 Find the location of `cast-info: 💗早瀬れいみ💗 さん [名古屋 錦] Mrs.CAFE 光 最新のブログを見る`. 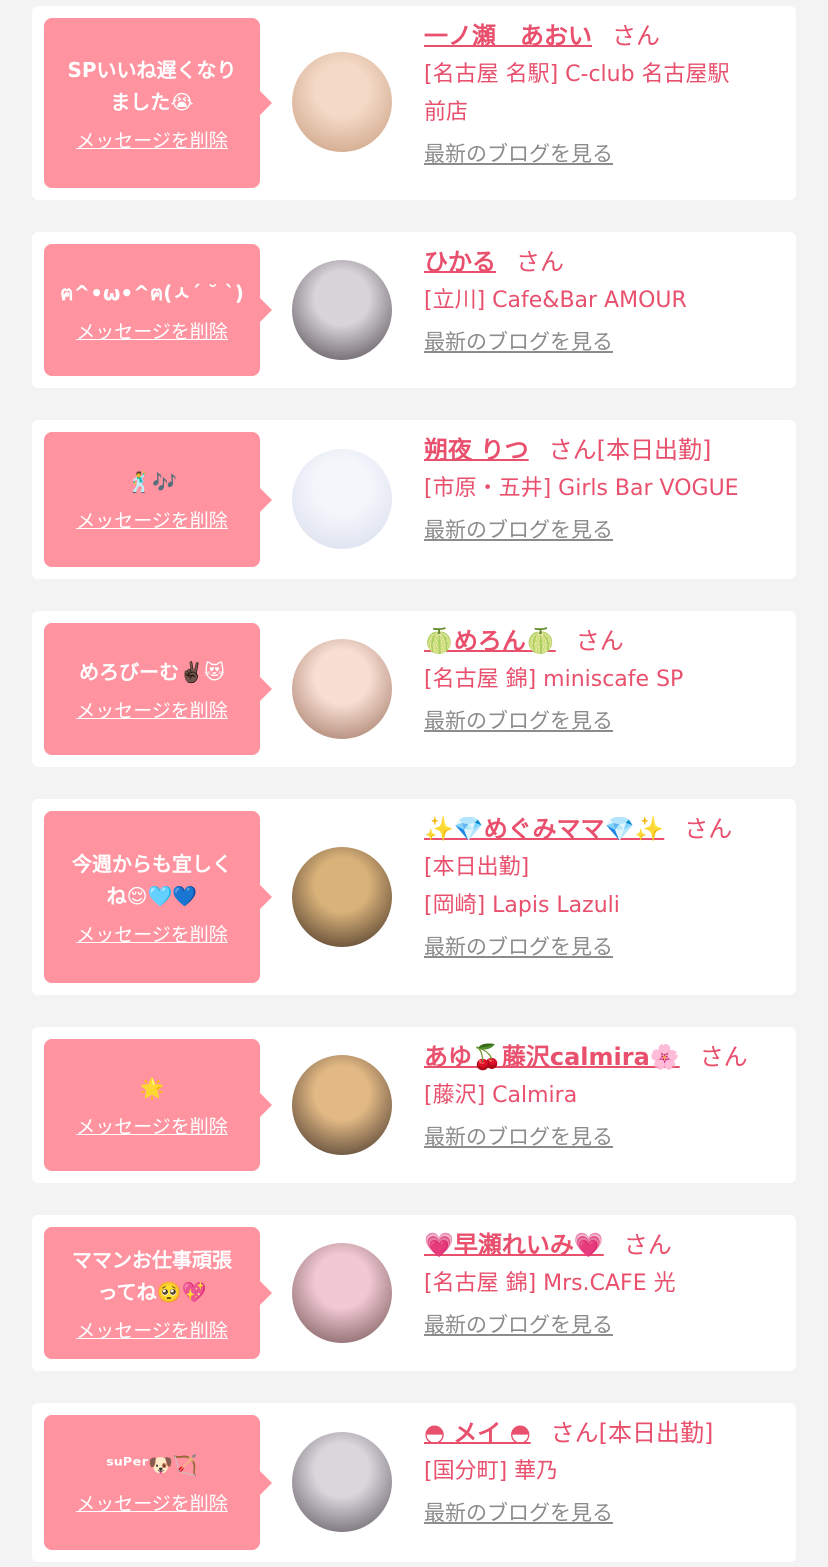

cast-info: 💗早瀬れいみ💗 さん [名古屋 錦] Mrs.CAFE 光 最新のブログを見る is located at coordinates (604, 1282).